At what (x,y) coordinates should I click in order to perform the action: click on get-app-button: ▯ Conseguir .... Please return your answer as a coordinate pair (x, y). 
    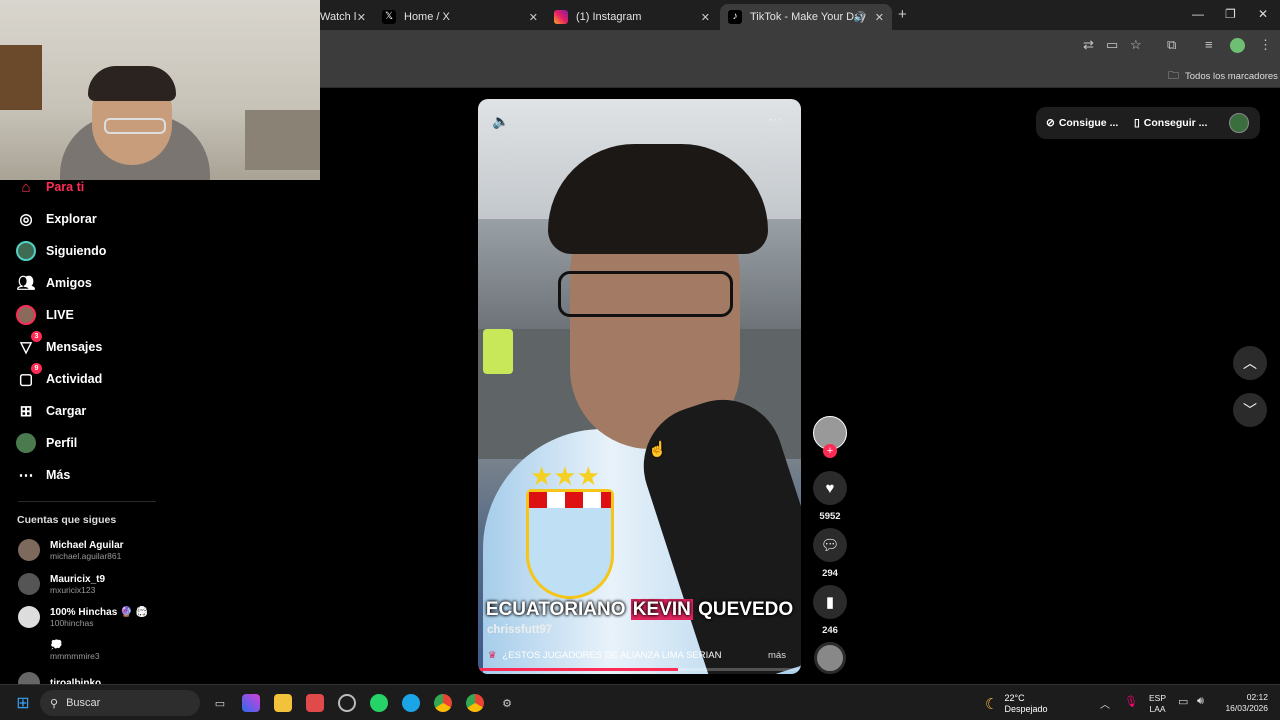
    Looking at the image, I should click on (1170, 123).